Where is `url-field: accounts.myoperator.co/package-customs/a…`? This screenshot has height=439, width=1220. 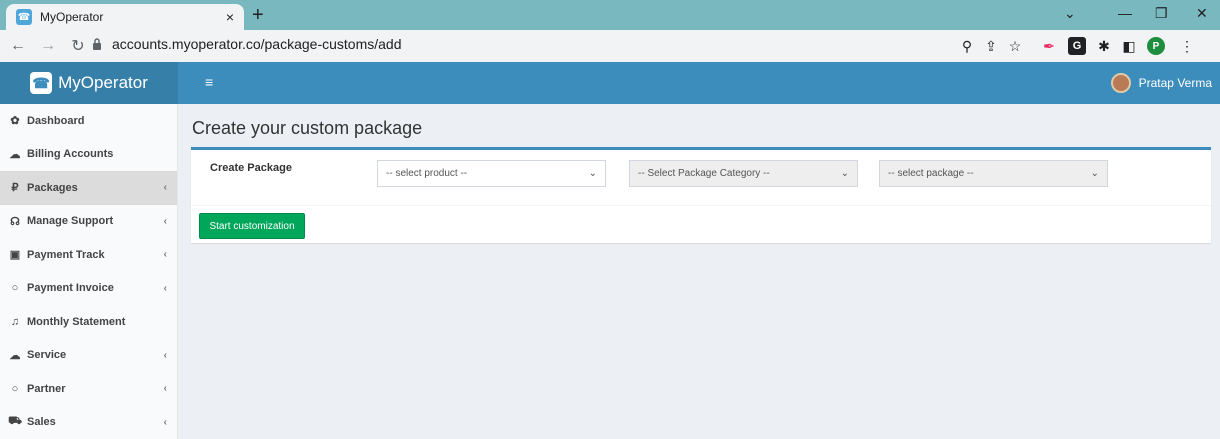 url-field: accounts.myoperator.co/package-customs/a… is located at coordinates (257, 44).